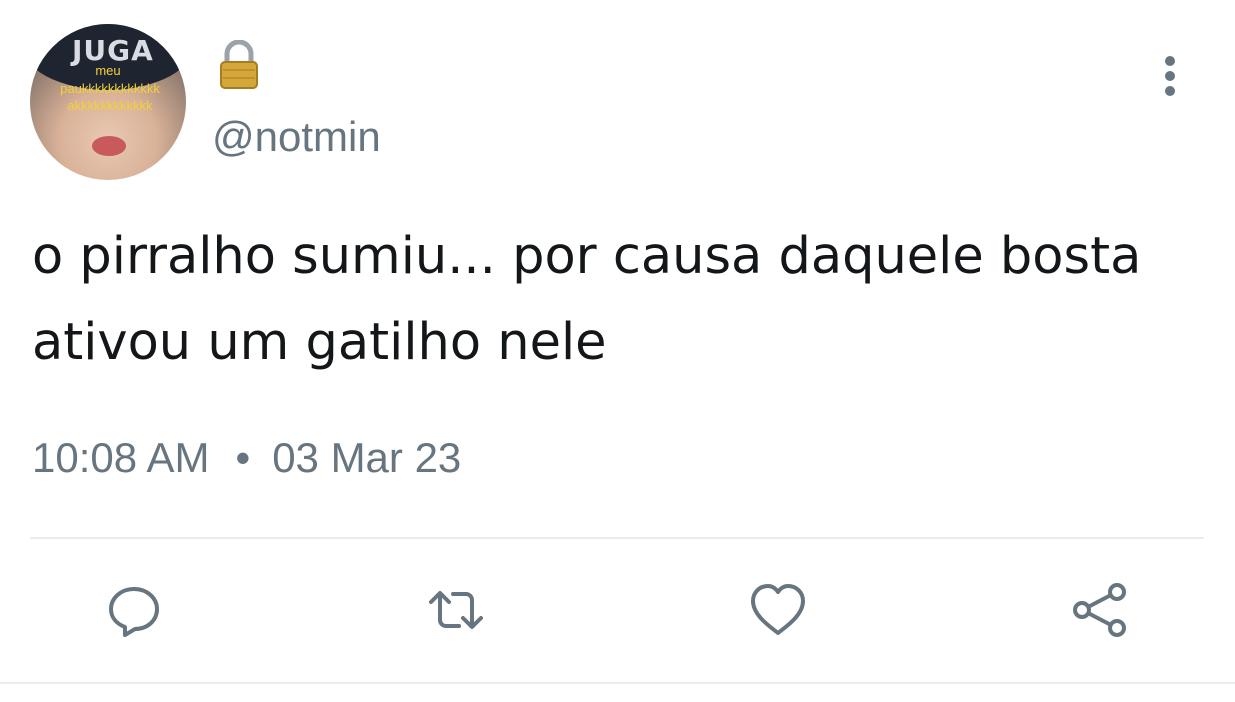  I want to click on reply-button, so click(134, 610).